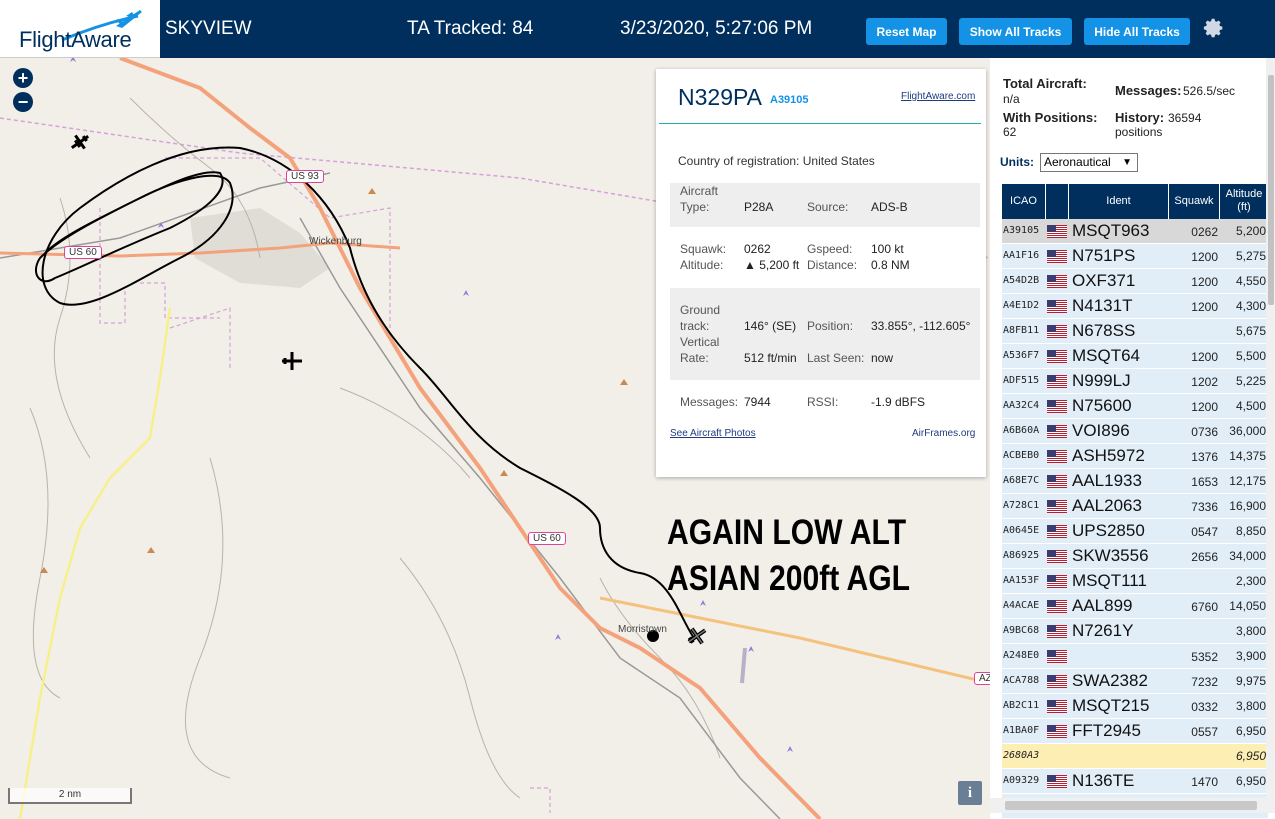 The height and width of the screenshot is (819, 1275). I want to click on highway-shield-us60-west: US 60, so click(83, 252).